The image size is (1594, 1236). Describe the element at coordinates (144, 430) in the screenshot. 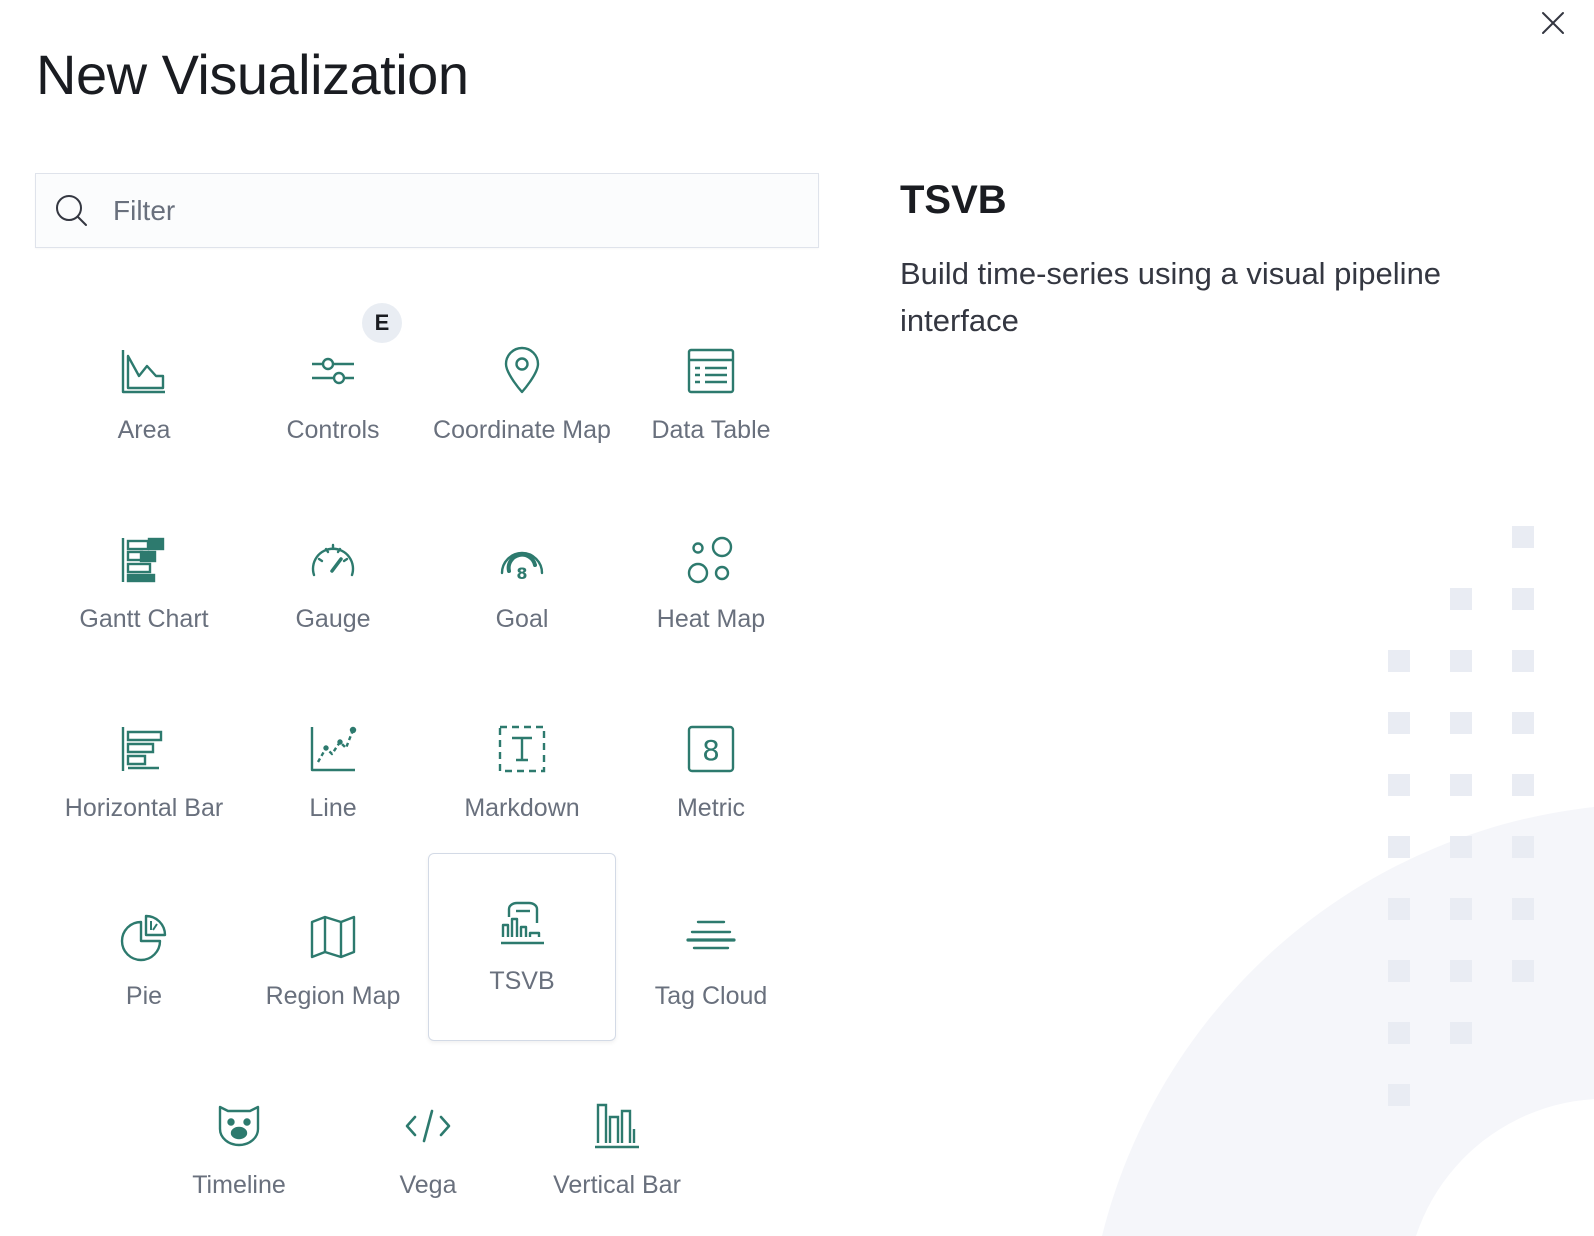

I see `vis-type-label: Area` at that location.